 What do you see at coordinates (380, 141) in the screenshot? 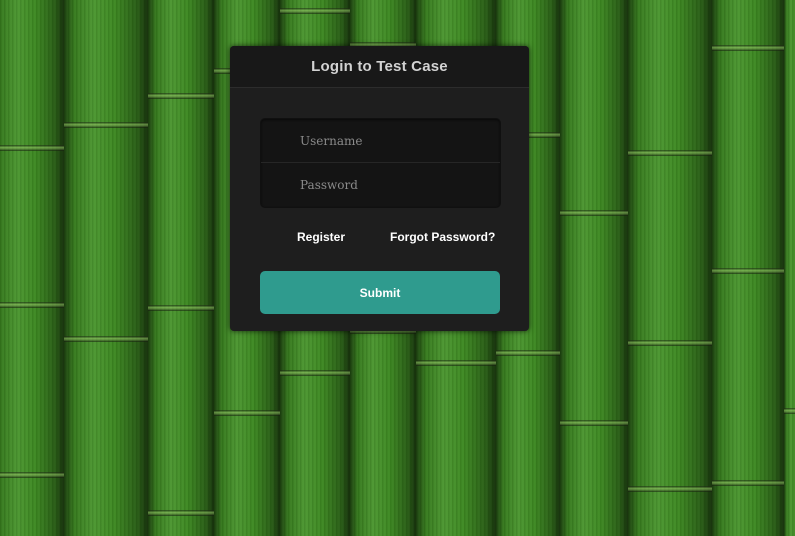
I see `username-input` at bounding box center [380, 141].